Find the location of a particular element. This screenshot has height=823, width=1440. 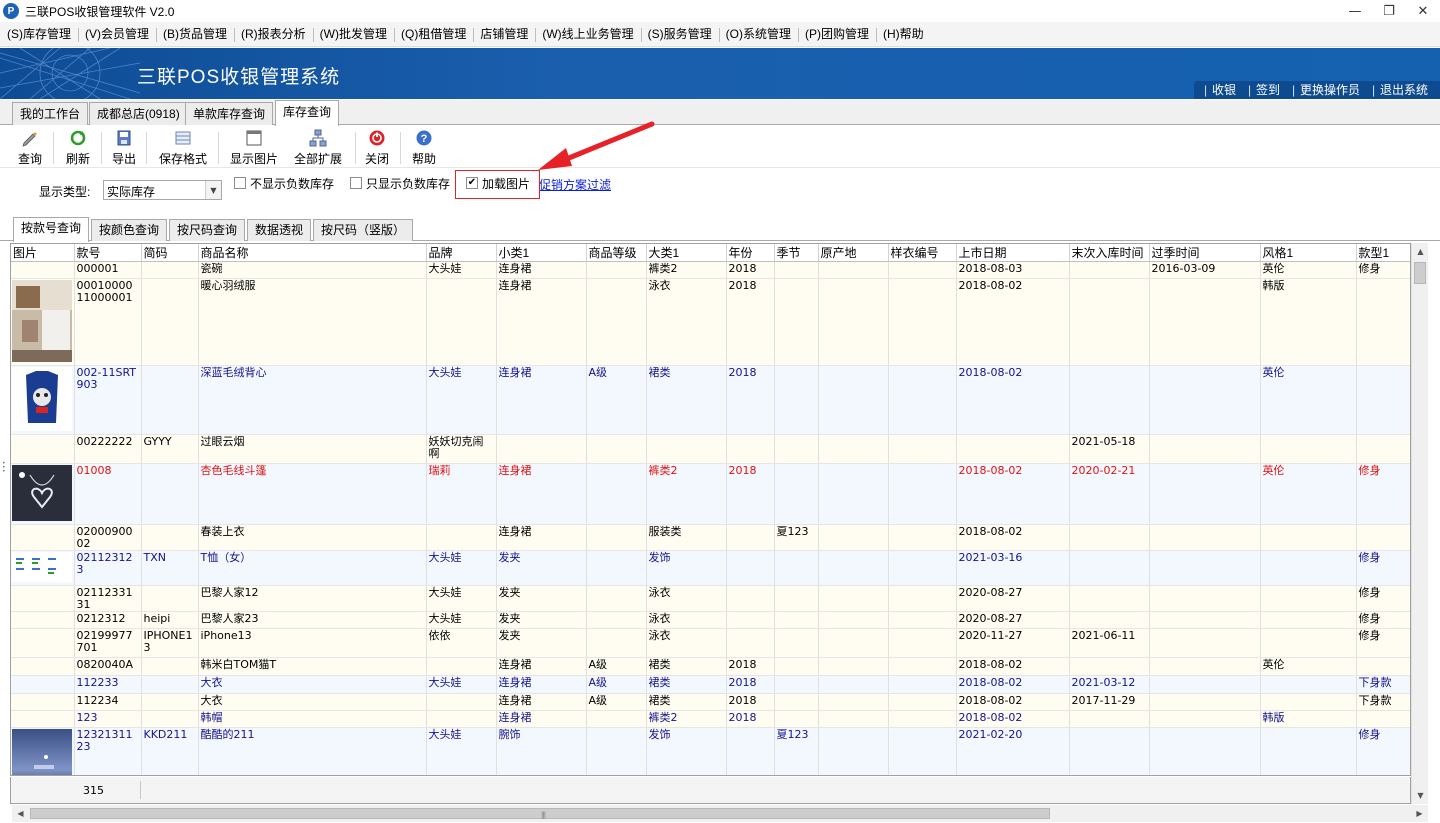

table-cell: 123 is located at coordinates (108, 719).